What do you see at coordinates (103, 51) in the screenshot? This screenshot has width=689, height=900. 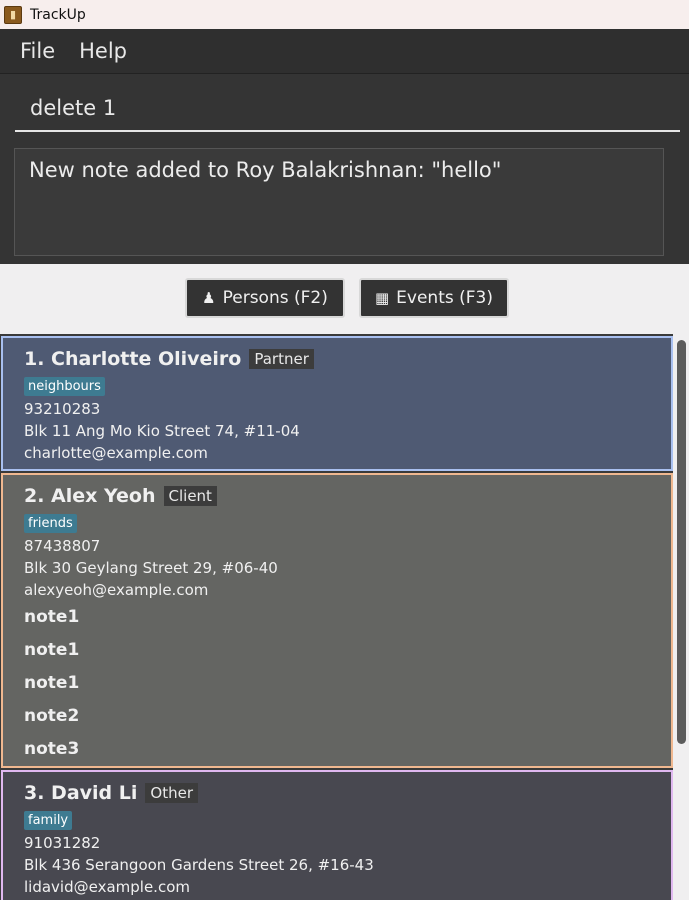 I see `menu-help: Help` at bounding box center [103, 51].